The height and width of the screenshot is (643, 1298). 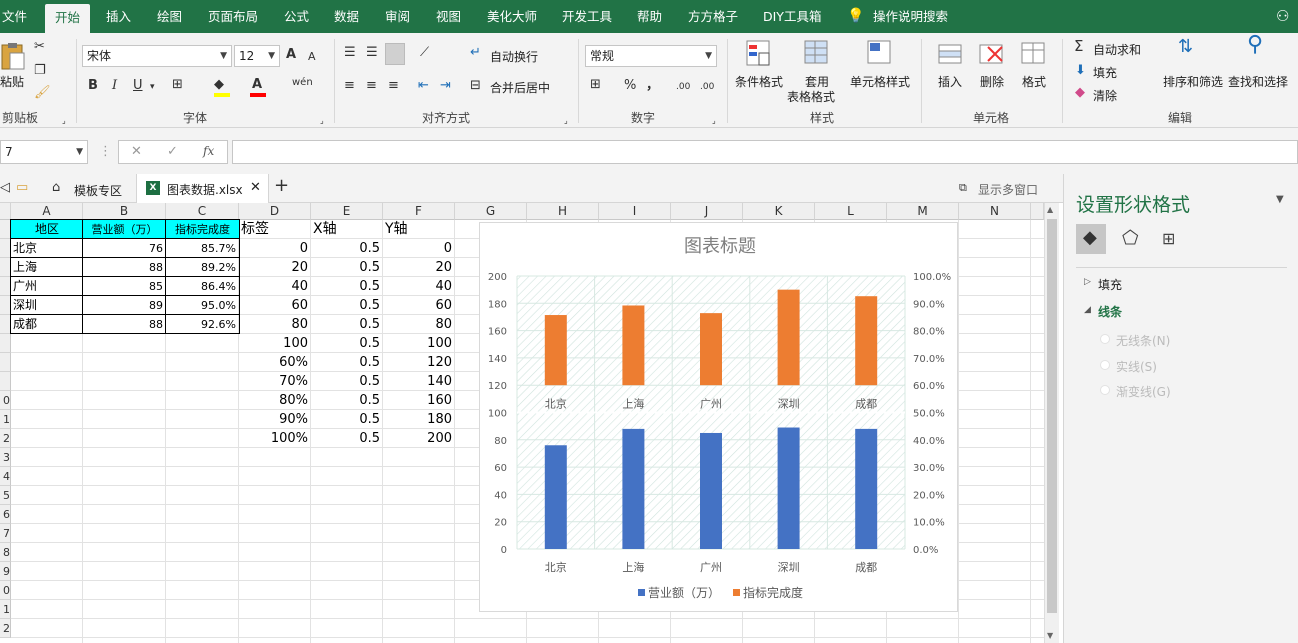 What do you see at coordinates (773, 592) in the screenshot?
I see `legend-rate: 指标完成度` at bounding box center [773, 592].